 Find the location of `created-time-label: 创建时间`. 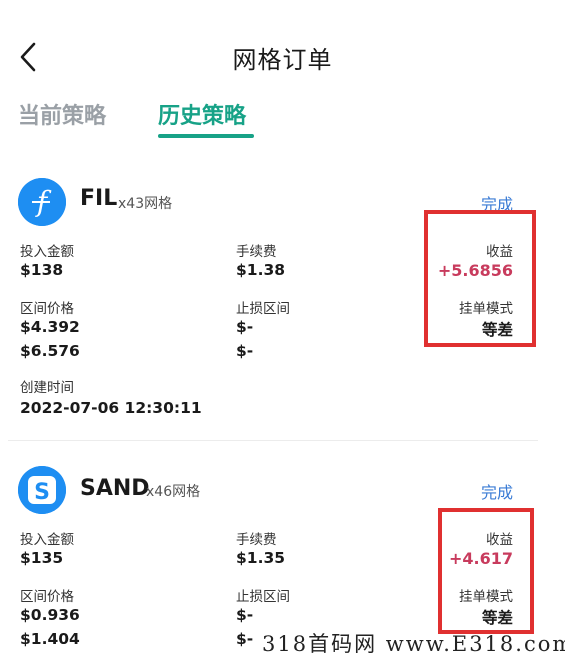

created-time-label: 创建时间 is located at coordinates (47, 388).